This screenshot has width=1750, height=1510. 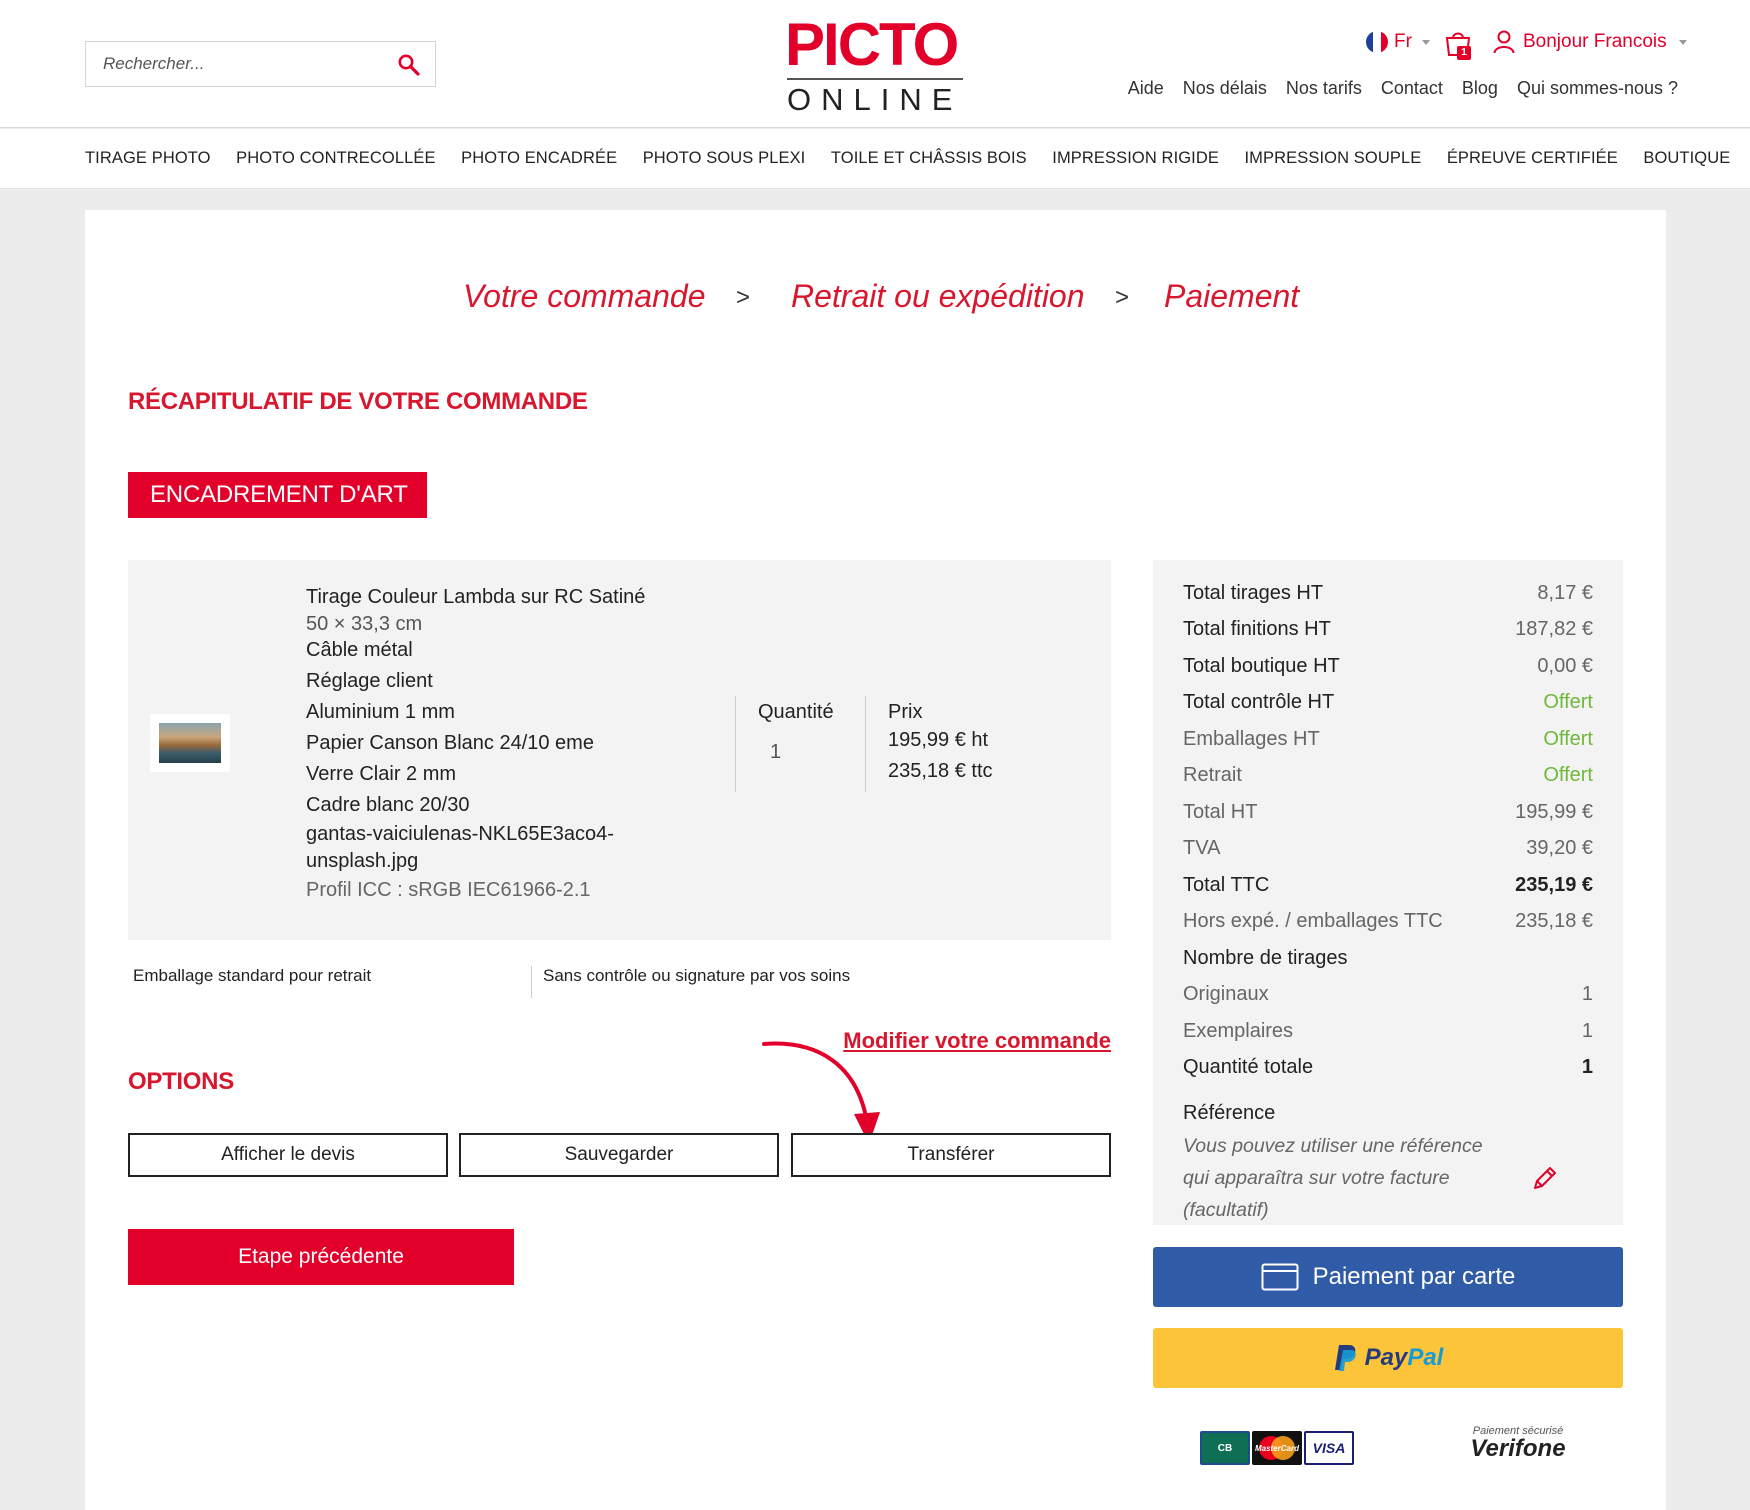 What do you see at coordinates (619, 1155) in the screenshot?
I see `save-button: Sauvegarder` at bounding box center [619, 1155].